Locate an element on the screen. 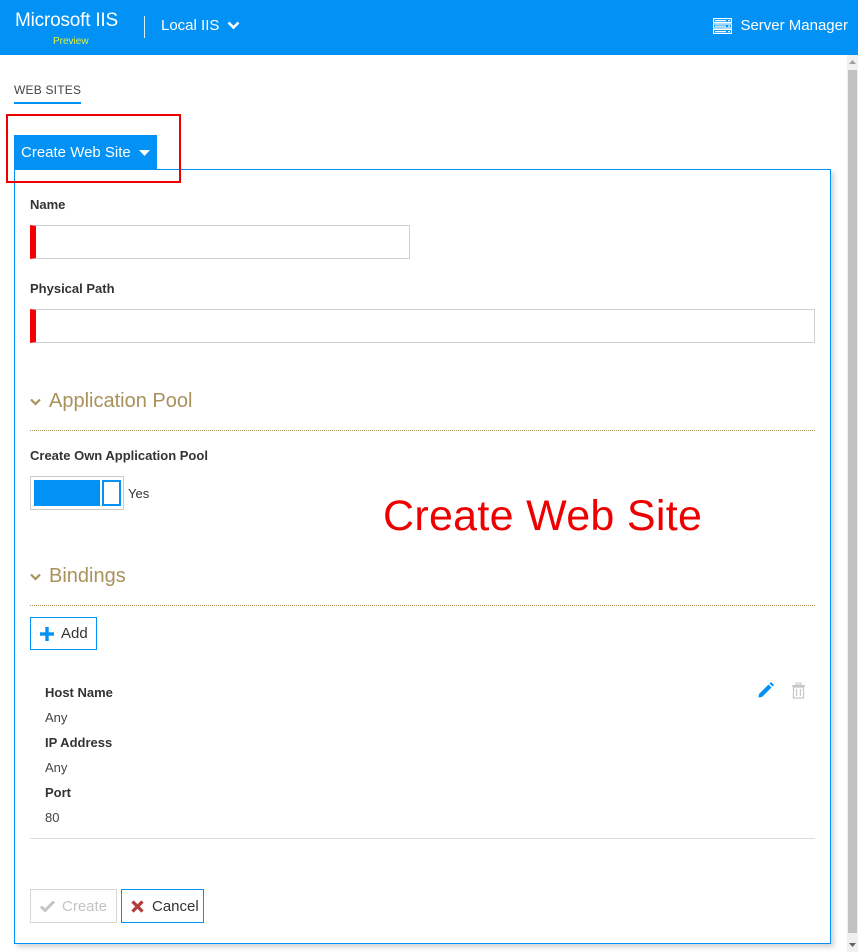 The image size is (858, 952). scroll-down-arrow-icon is located at coordinates (852, 945).